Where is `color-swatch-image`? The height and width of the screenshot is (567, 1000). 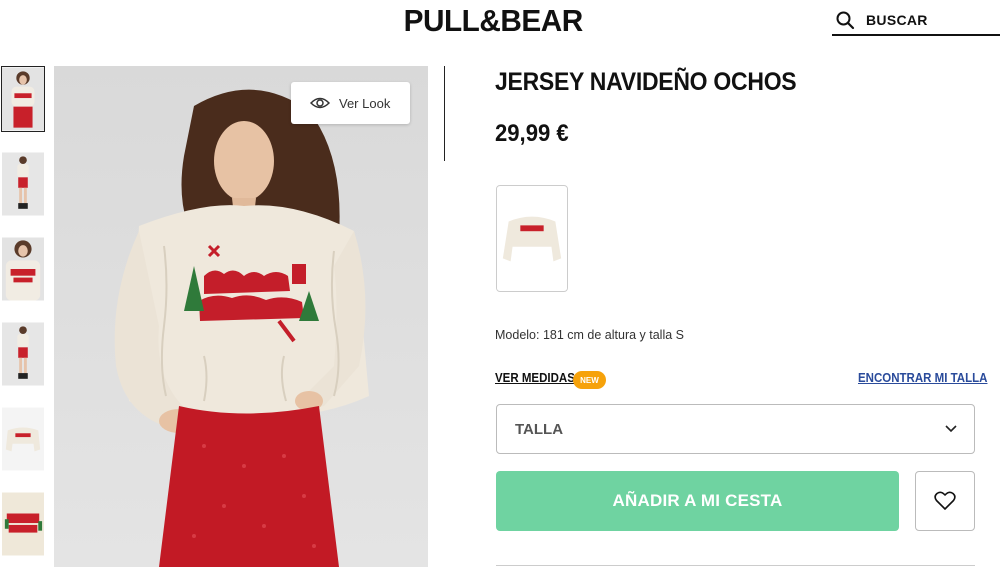 color-swatch-image is located at coordinates (532, 238).